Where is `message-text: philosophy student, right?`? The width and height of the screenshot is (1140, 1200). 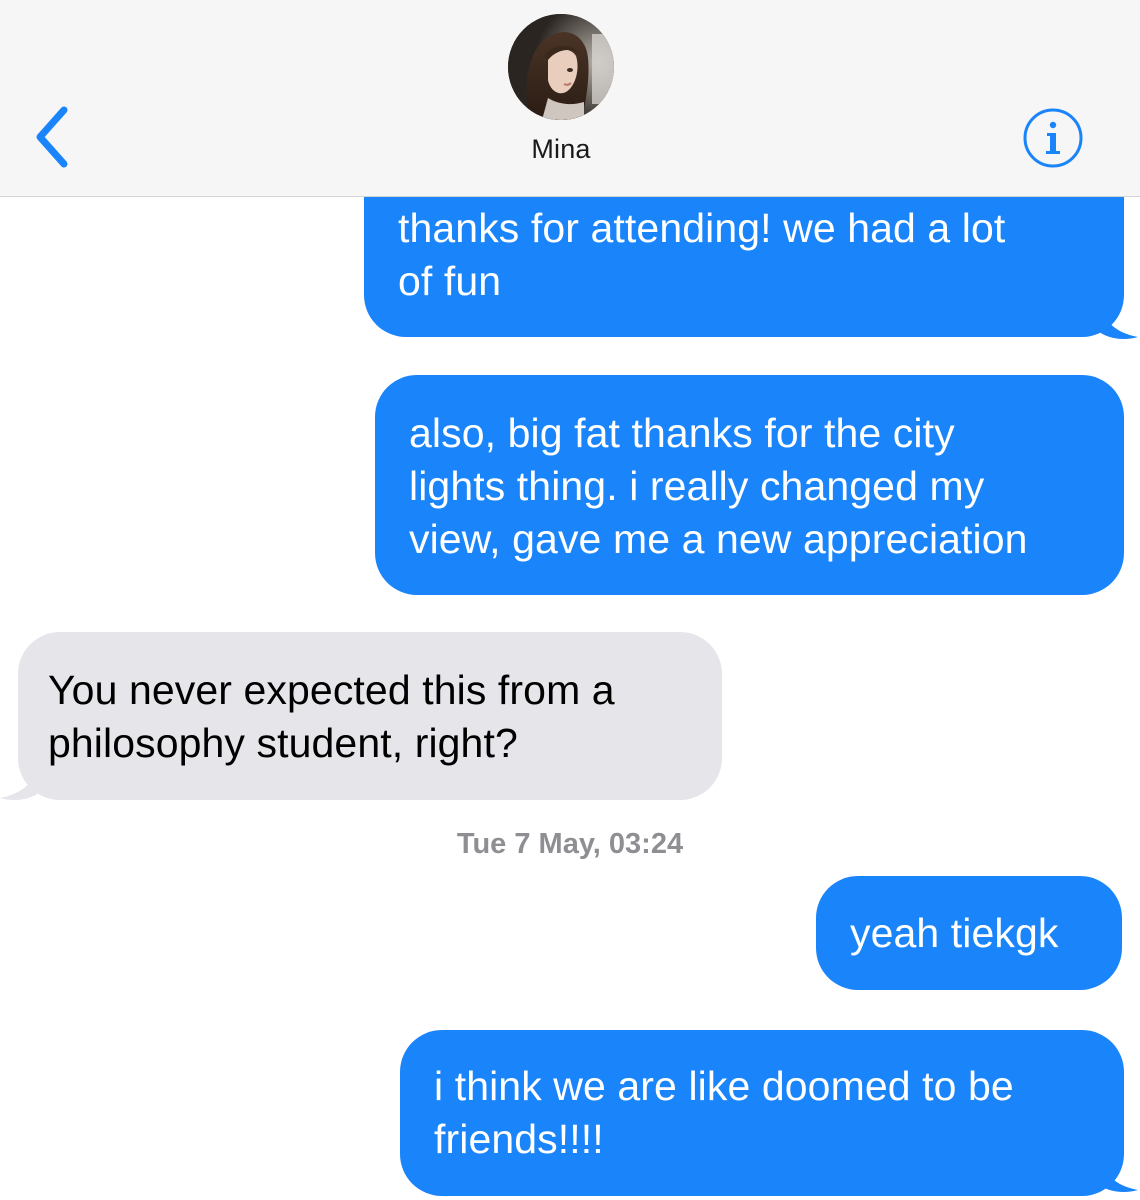 message-text: philosophy student, right? is located at coordinates (283, 743).